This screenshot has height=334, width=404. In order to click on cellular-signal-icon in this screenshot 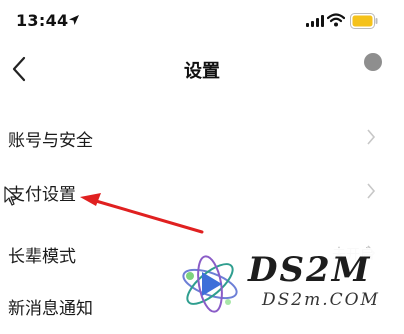, I will do `click(315, 21)`.